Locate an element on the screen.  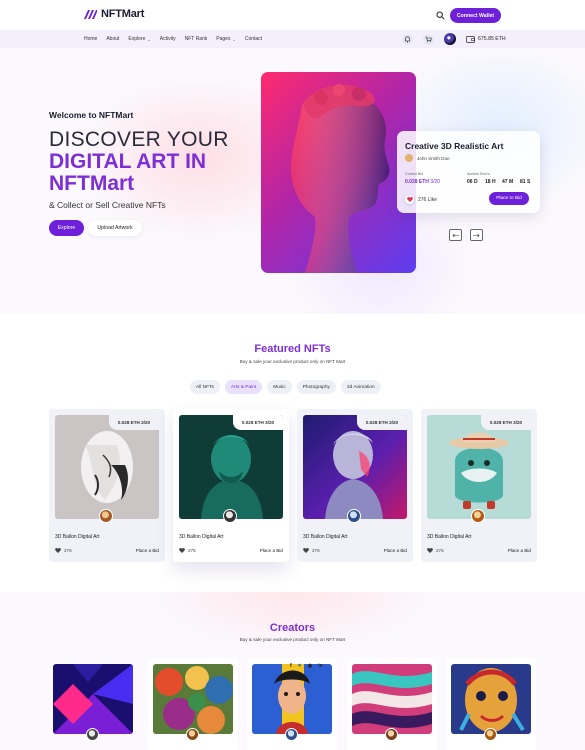
prev-slide-button is located at coordinates (455, 235).